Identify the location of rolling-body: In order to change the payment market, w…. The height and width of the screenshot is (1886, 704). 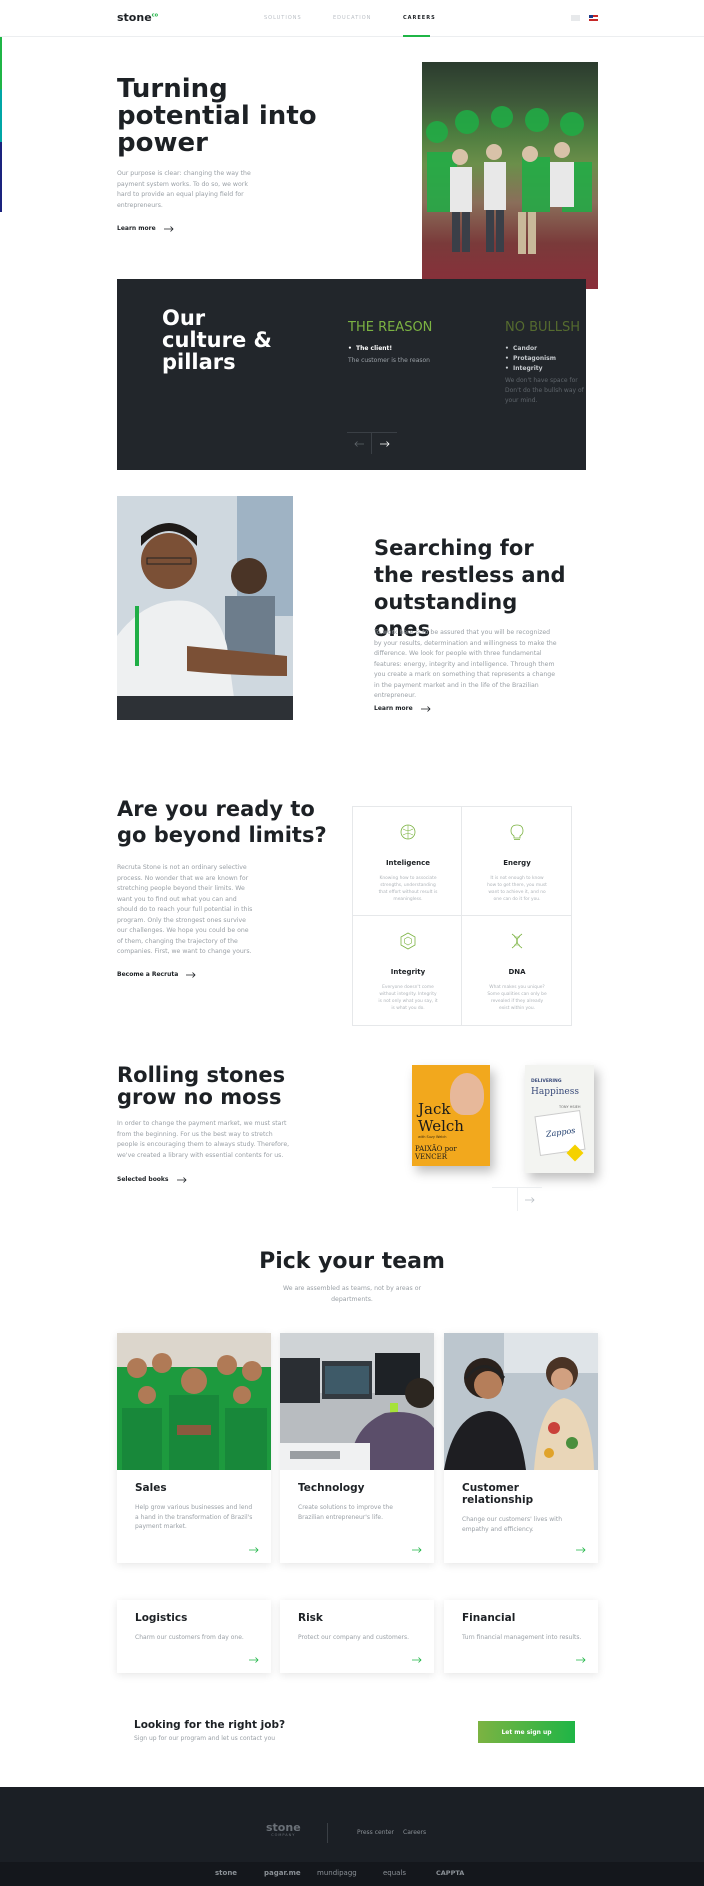
(203, 1139).